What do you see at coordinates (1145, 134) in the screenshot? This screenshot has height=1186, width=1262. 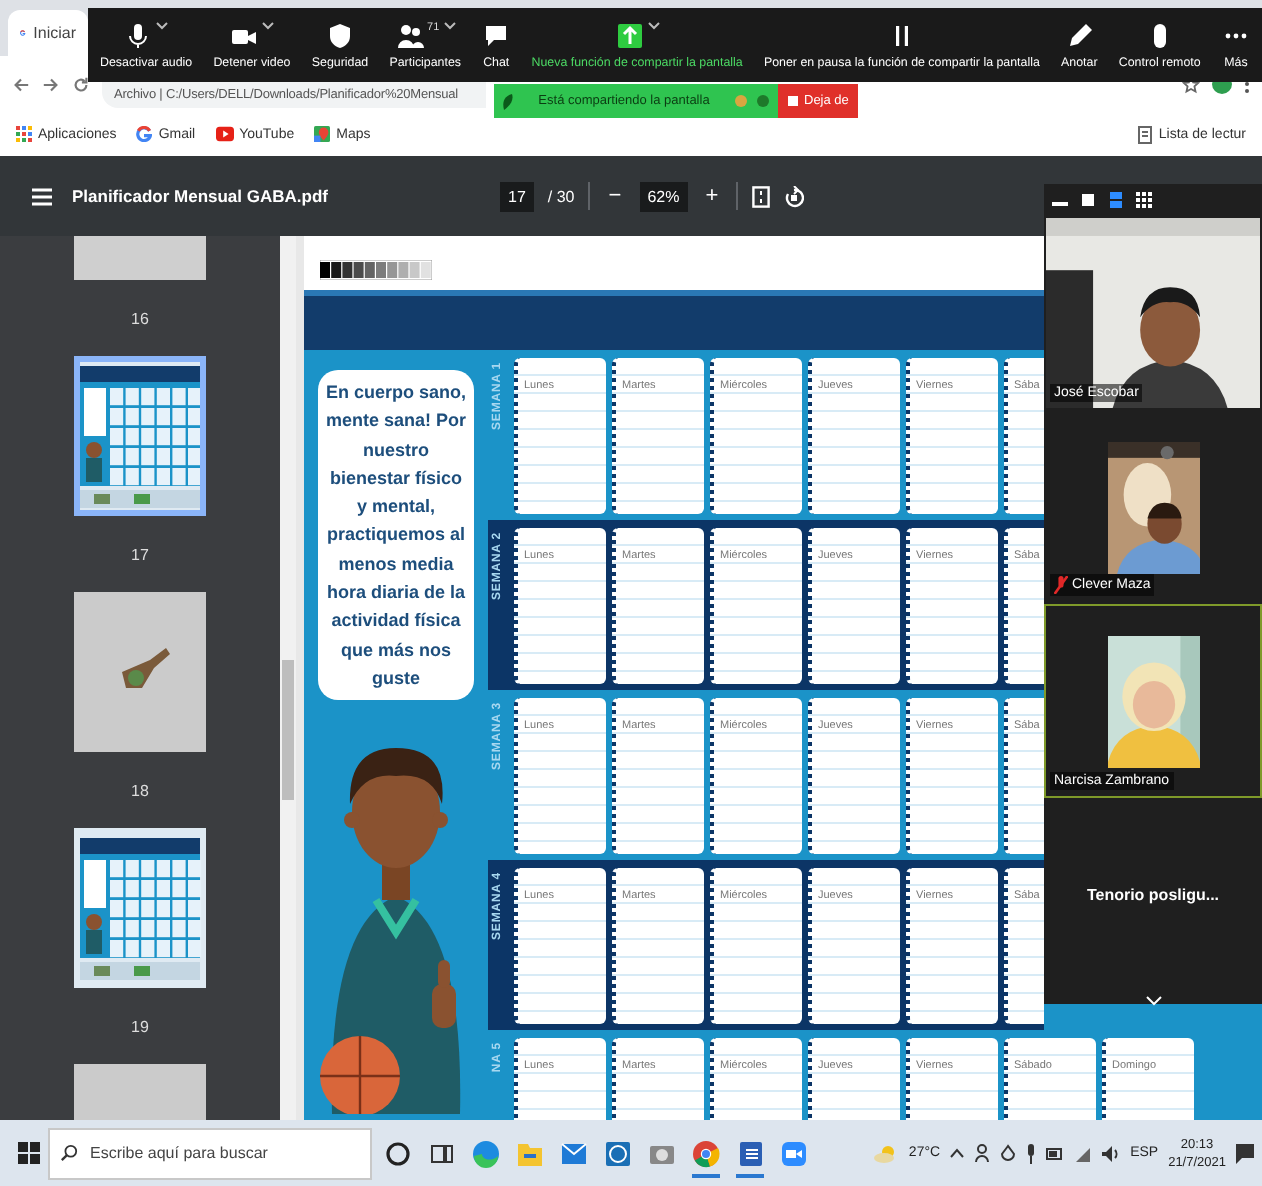 I see `reading-list-icon` at bounding box center [1145, 134].